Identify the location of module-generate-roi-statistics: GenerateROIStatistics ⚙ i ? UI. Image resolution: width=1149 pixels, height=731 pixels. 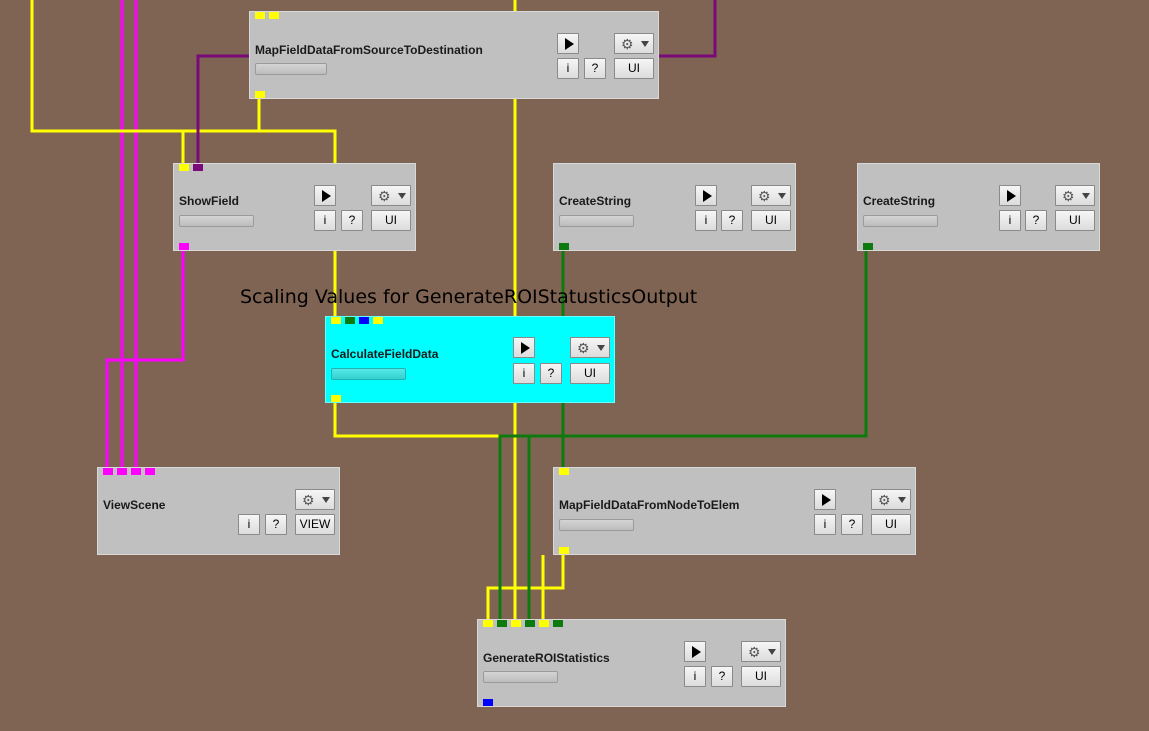
(631, 663).